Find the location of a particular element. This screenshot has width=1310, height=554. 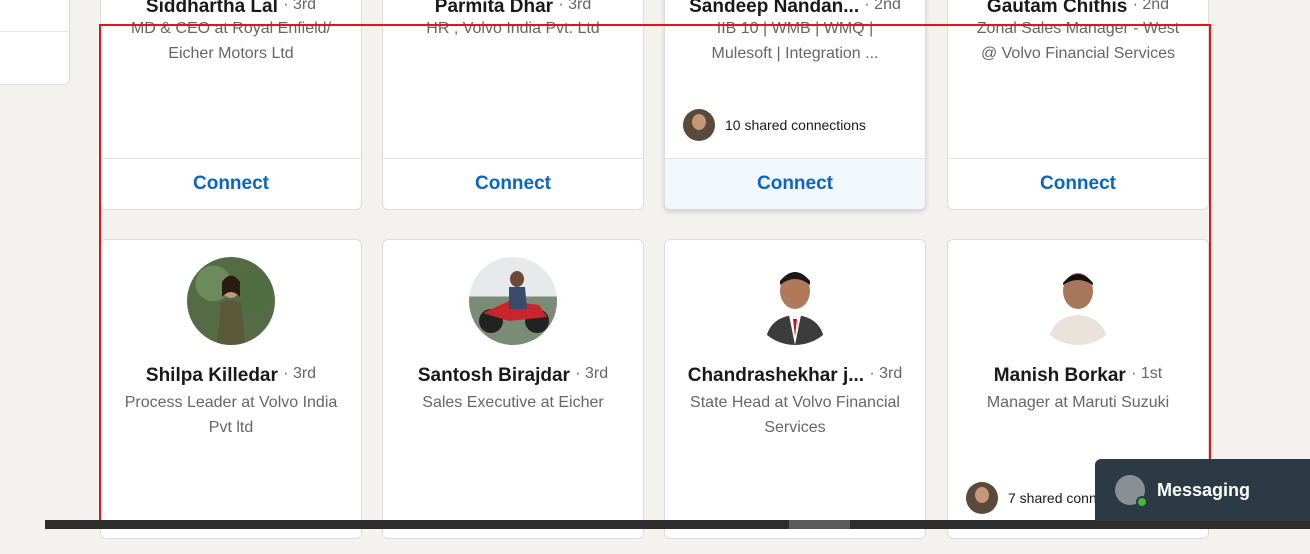

horizontal-scrollbar is located at coordinates (677, 524).